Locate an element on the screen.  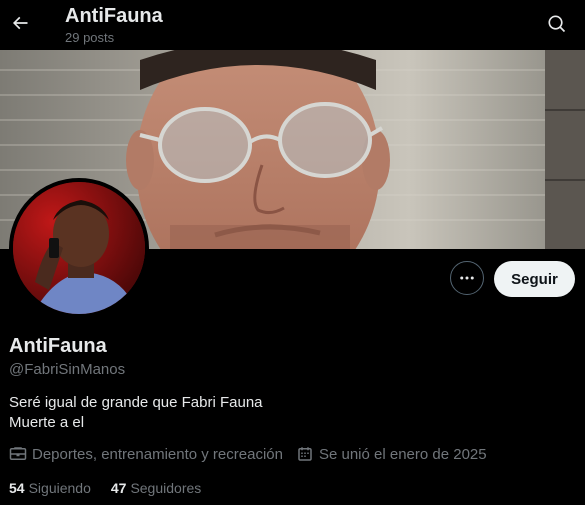
page-title: AntiFauna is located at coordinates (114, 16).